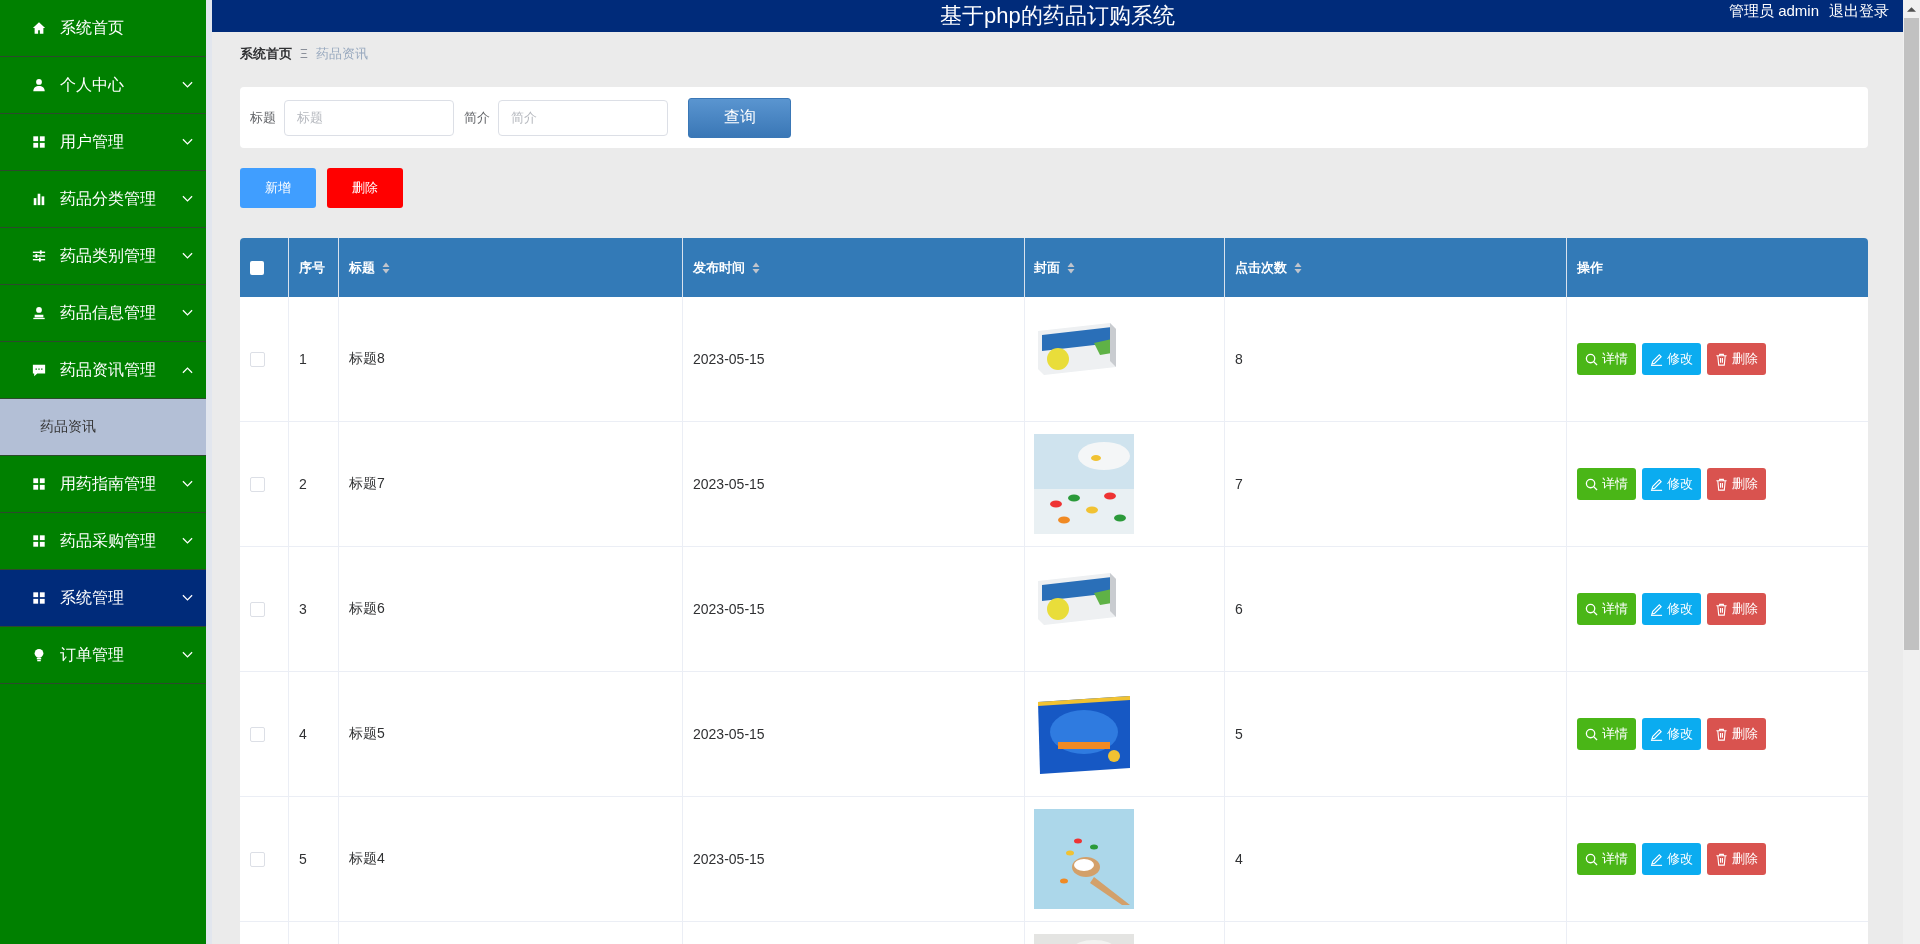  Describe the element at coordinates (39, 370) in the screenshot. I see `chat-icon` at that location.